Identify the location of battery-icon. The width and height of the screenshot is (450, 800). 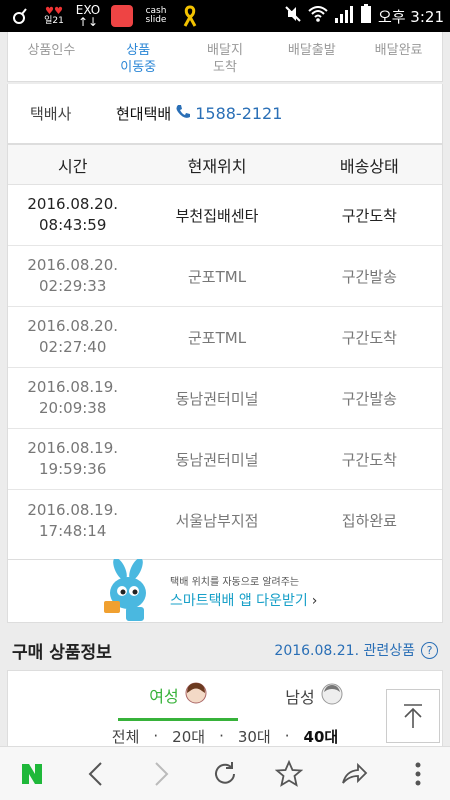
(366, 16).